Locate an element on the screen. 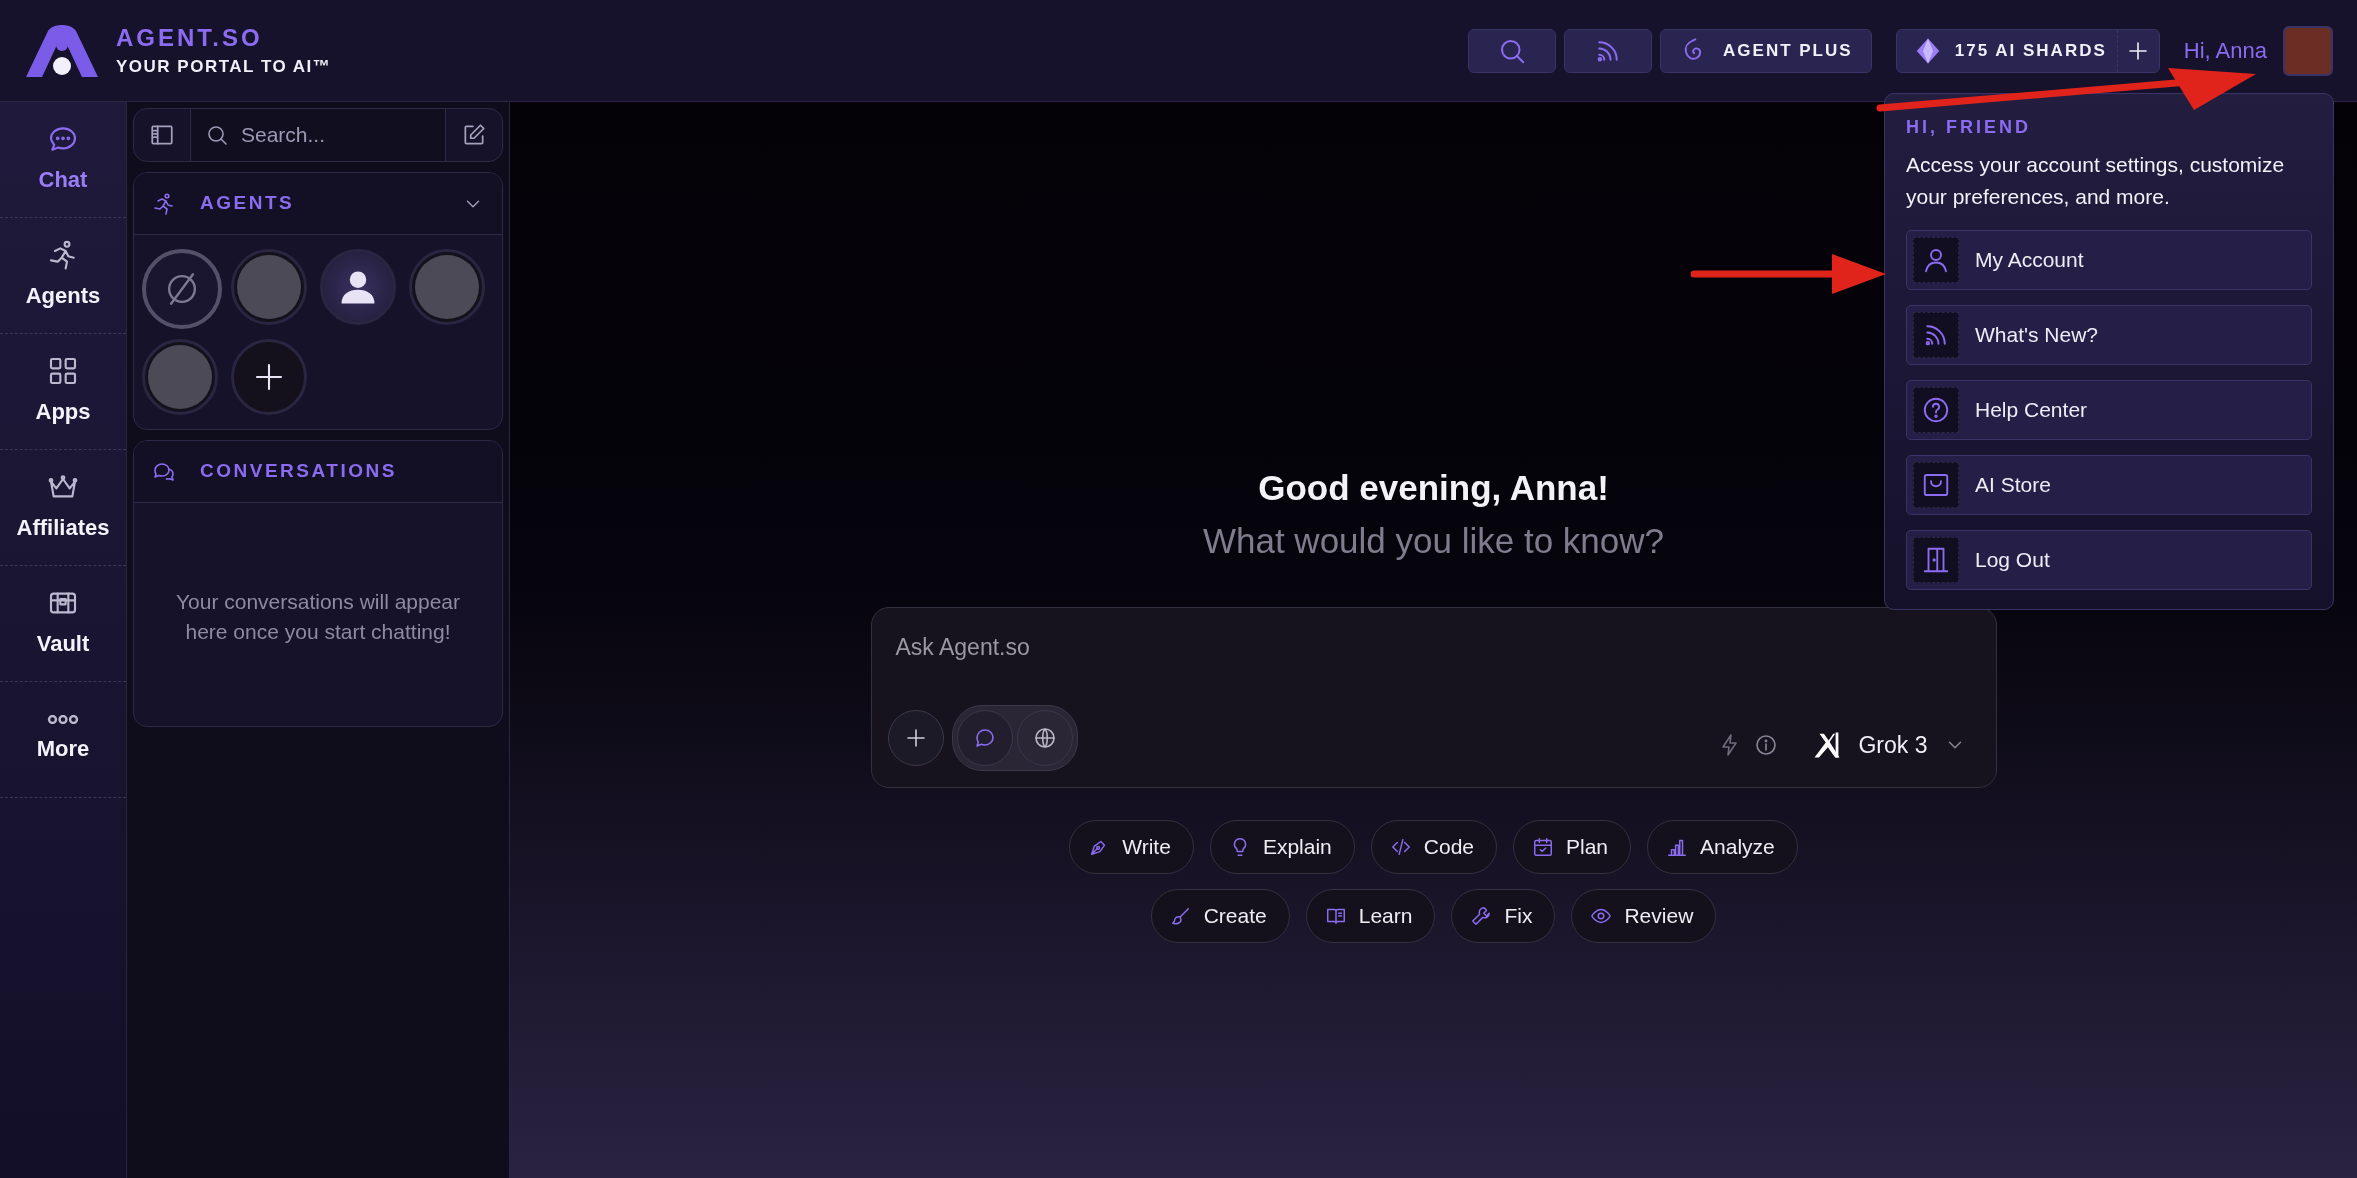 The width and height of the screenshot is (2357, 1178). suggestion-chip: Plan is located at coordinates (1572, 847).